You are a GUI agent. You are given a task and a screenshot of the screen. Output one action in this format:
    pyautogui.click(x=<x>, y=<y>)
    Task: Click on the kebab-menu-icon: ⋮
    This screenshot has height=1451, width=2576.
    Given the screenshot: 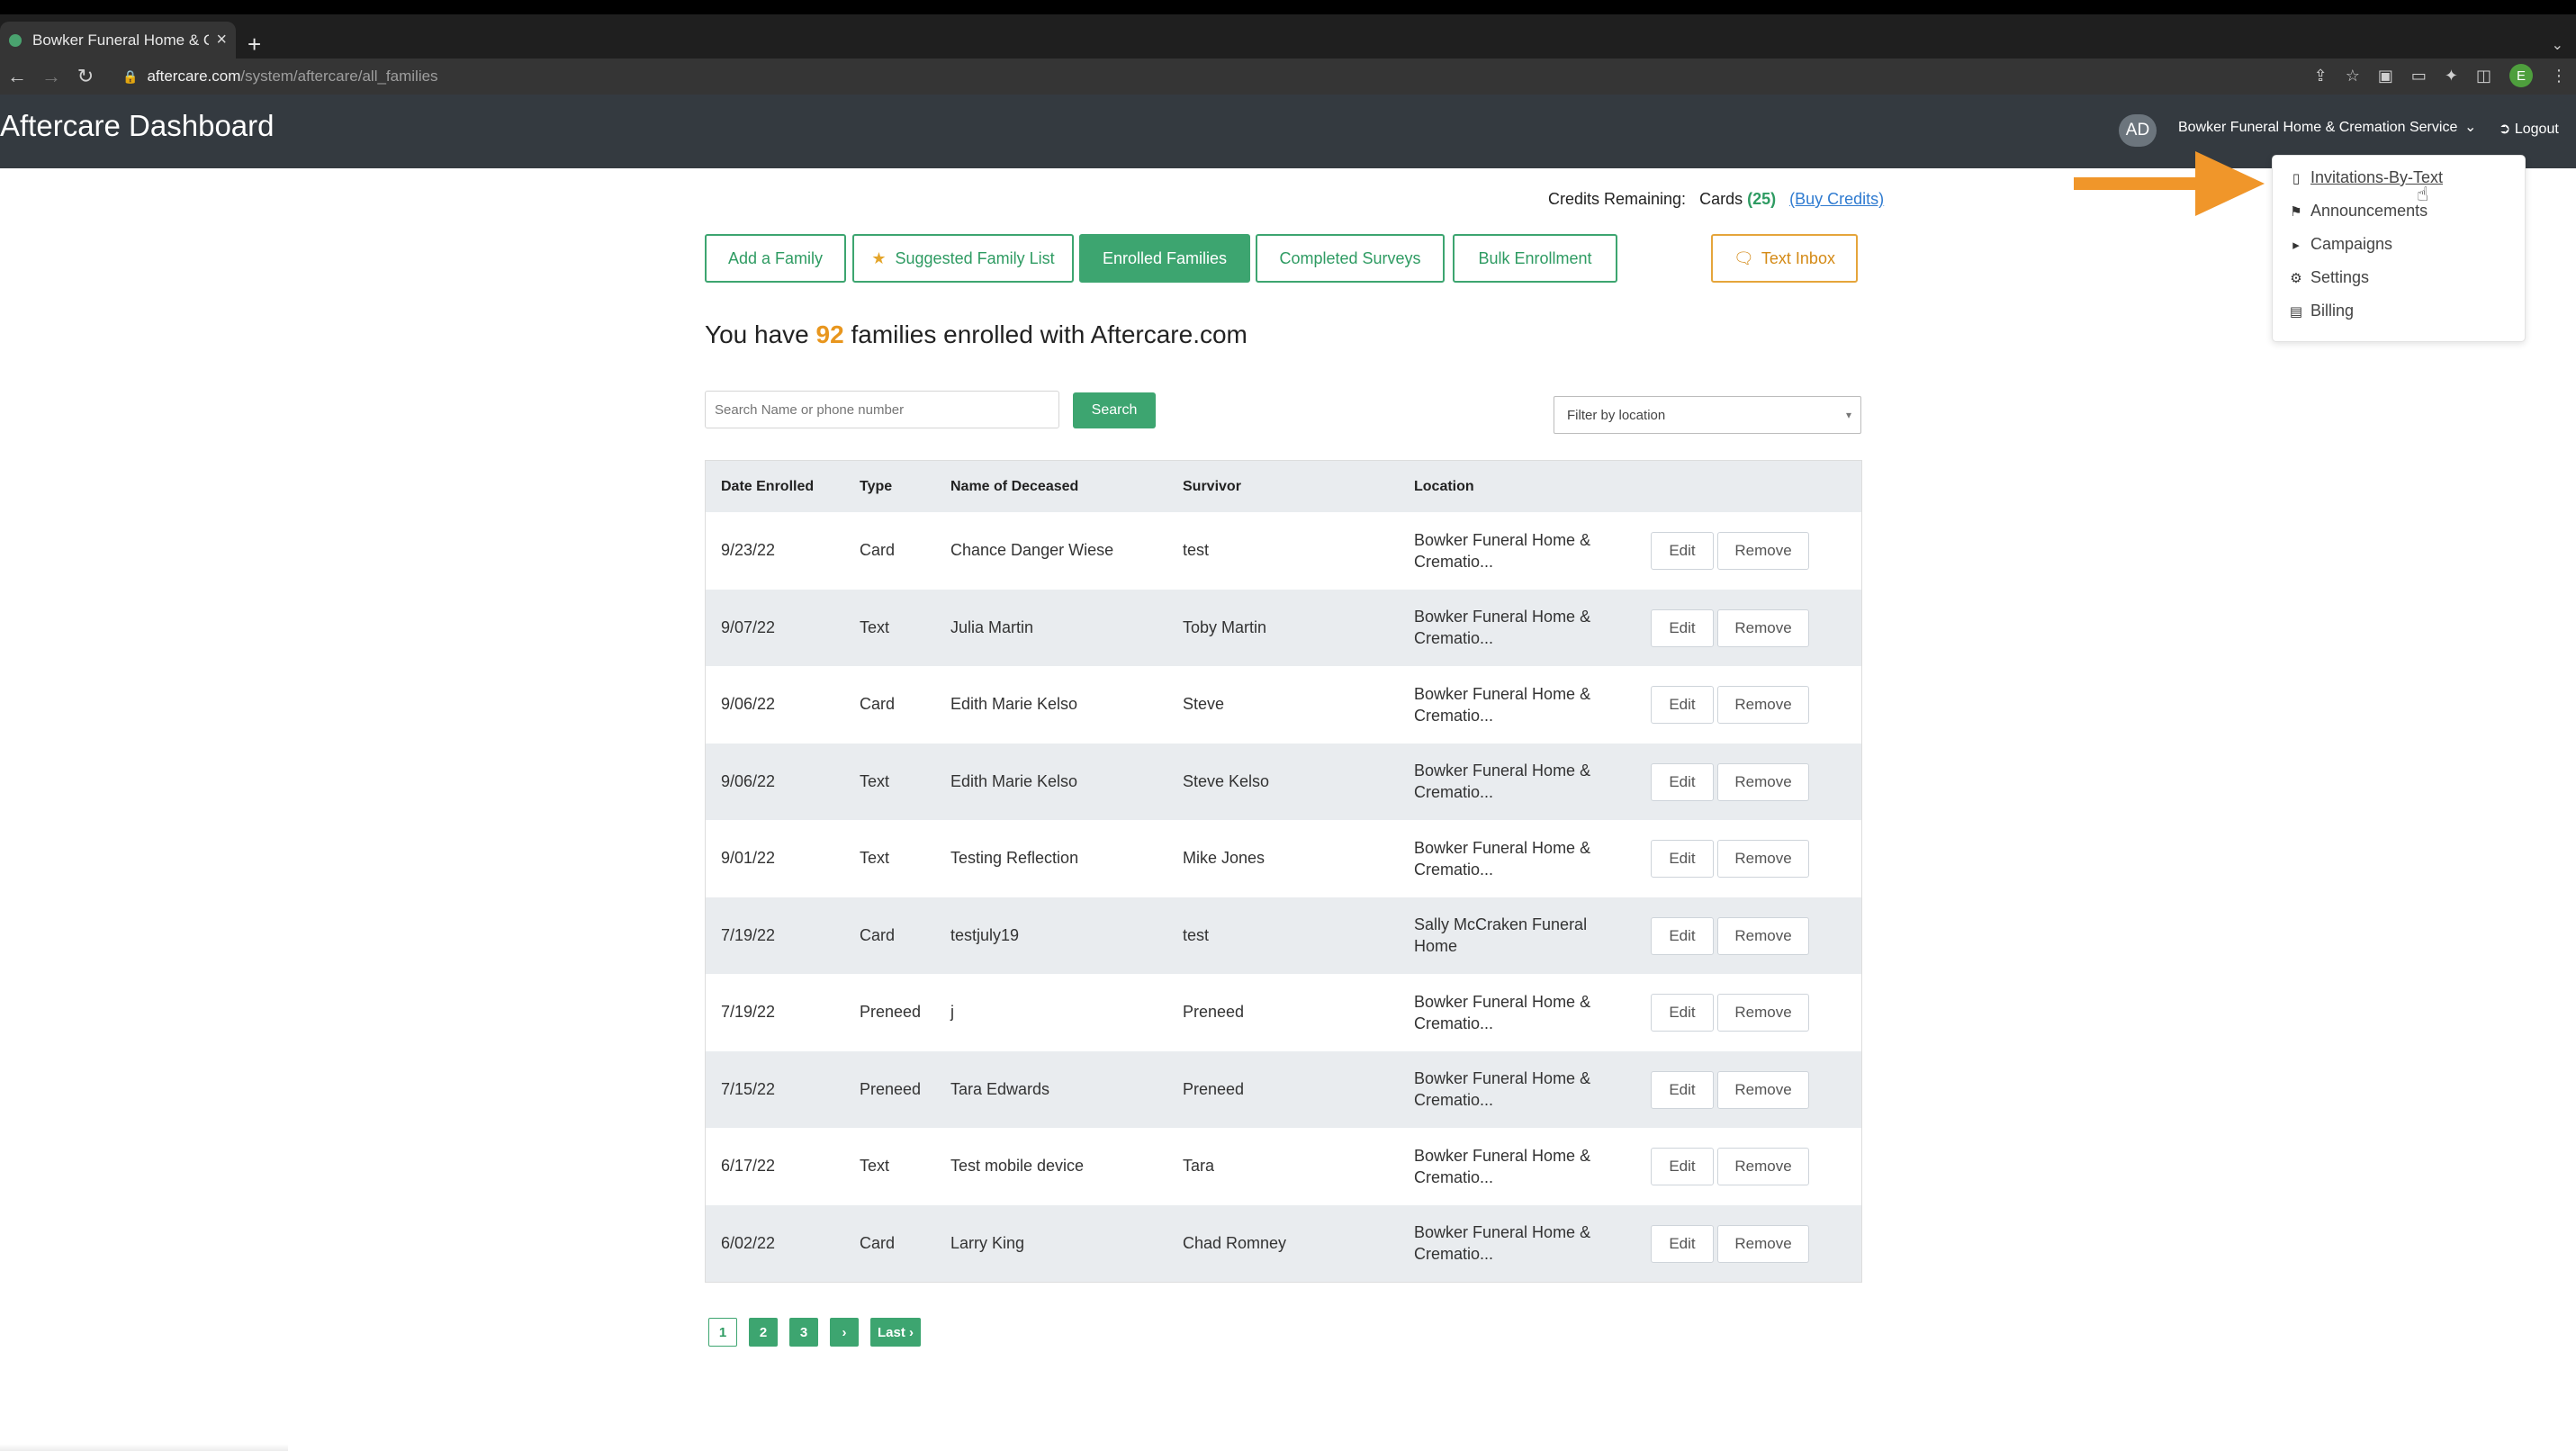 What is the action you would take?
    pyautogui.click(x=2559, y=76)
    